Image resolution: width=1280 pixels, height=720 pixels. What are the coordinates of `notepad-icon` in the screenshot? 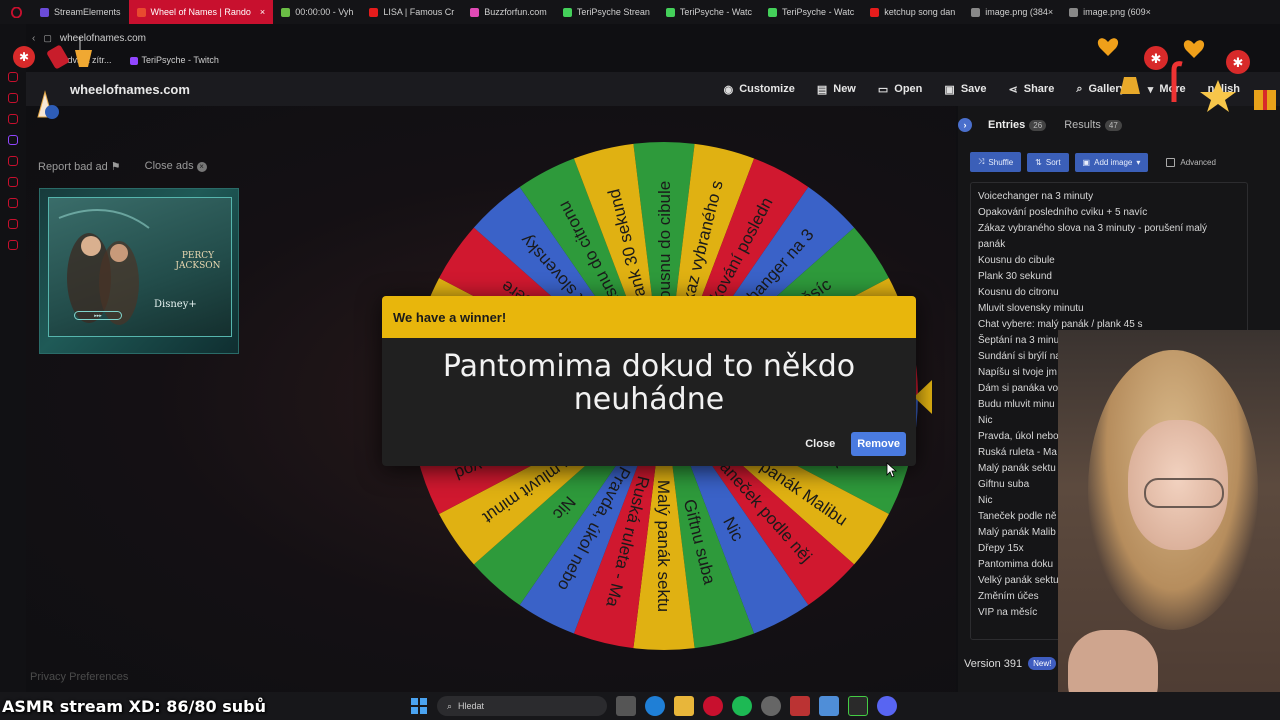 It's located at (829, 706).